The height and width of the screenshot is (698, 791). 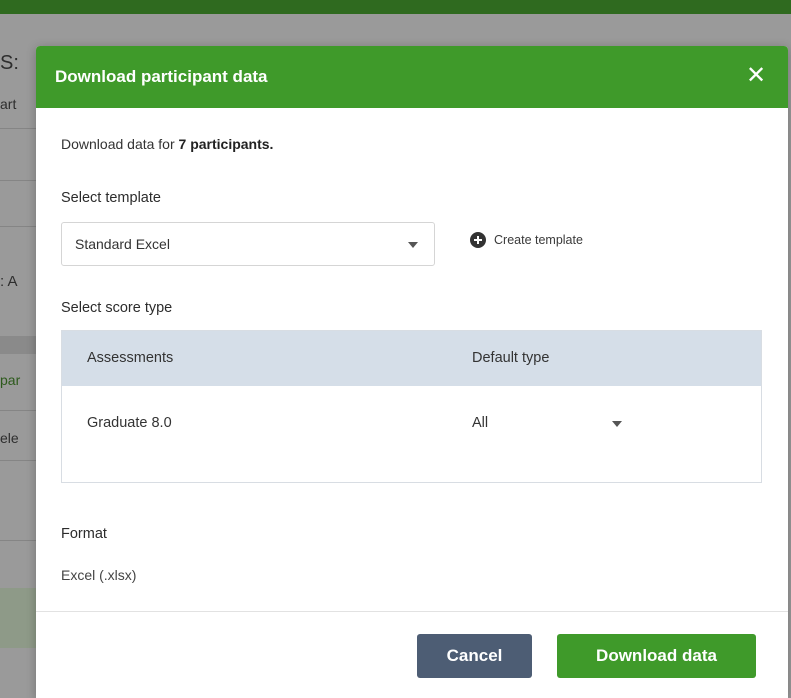 What do you see at coordinates (111, 198) in the screenshot?
I see `select-template-label: Select template` at bounding box center [111, 198].